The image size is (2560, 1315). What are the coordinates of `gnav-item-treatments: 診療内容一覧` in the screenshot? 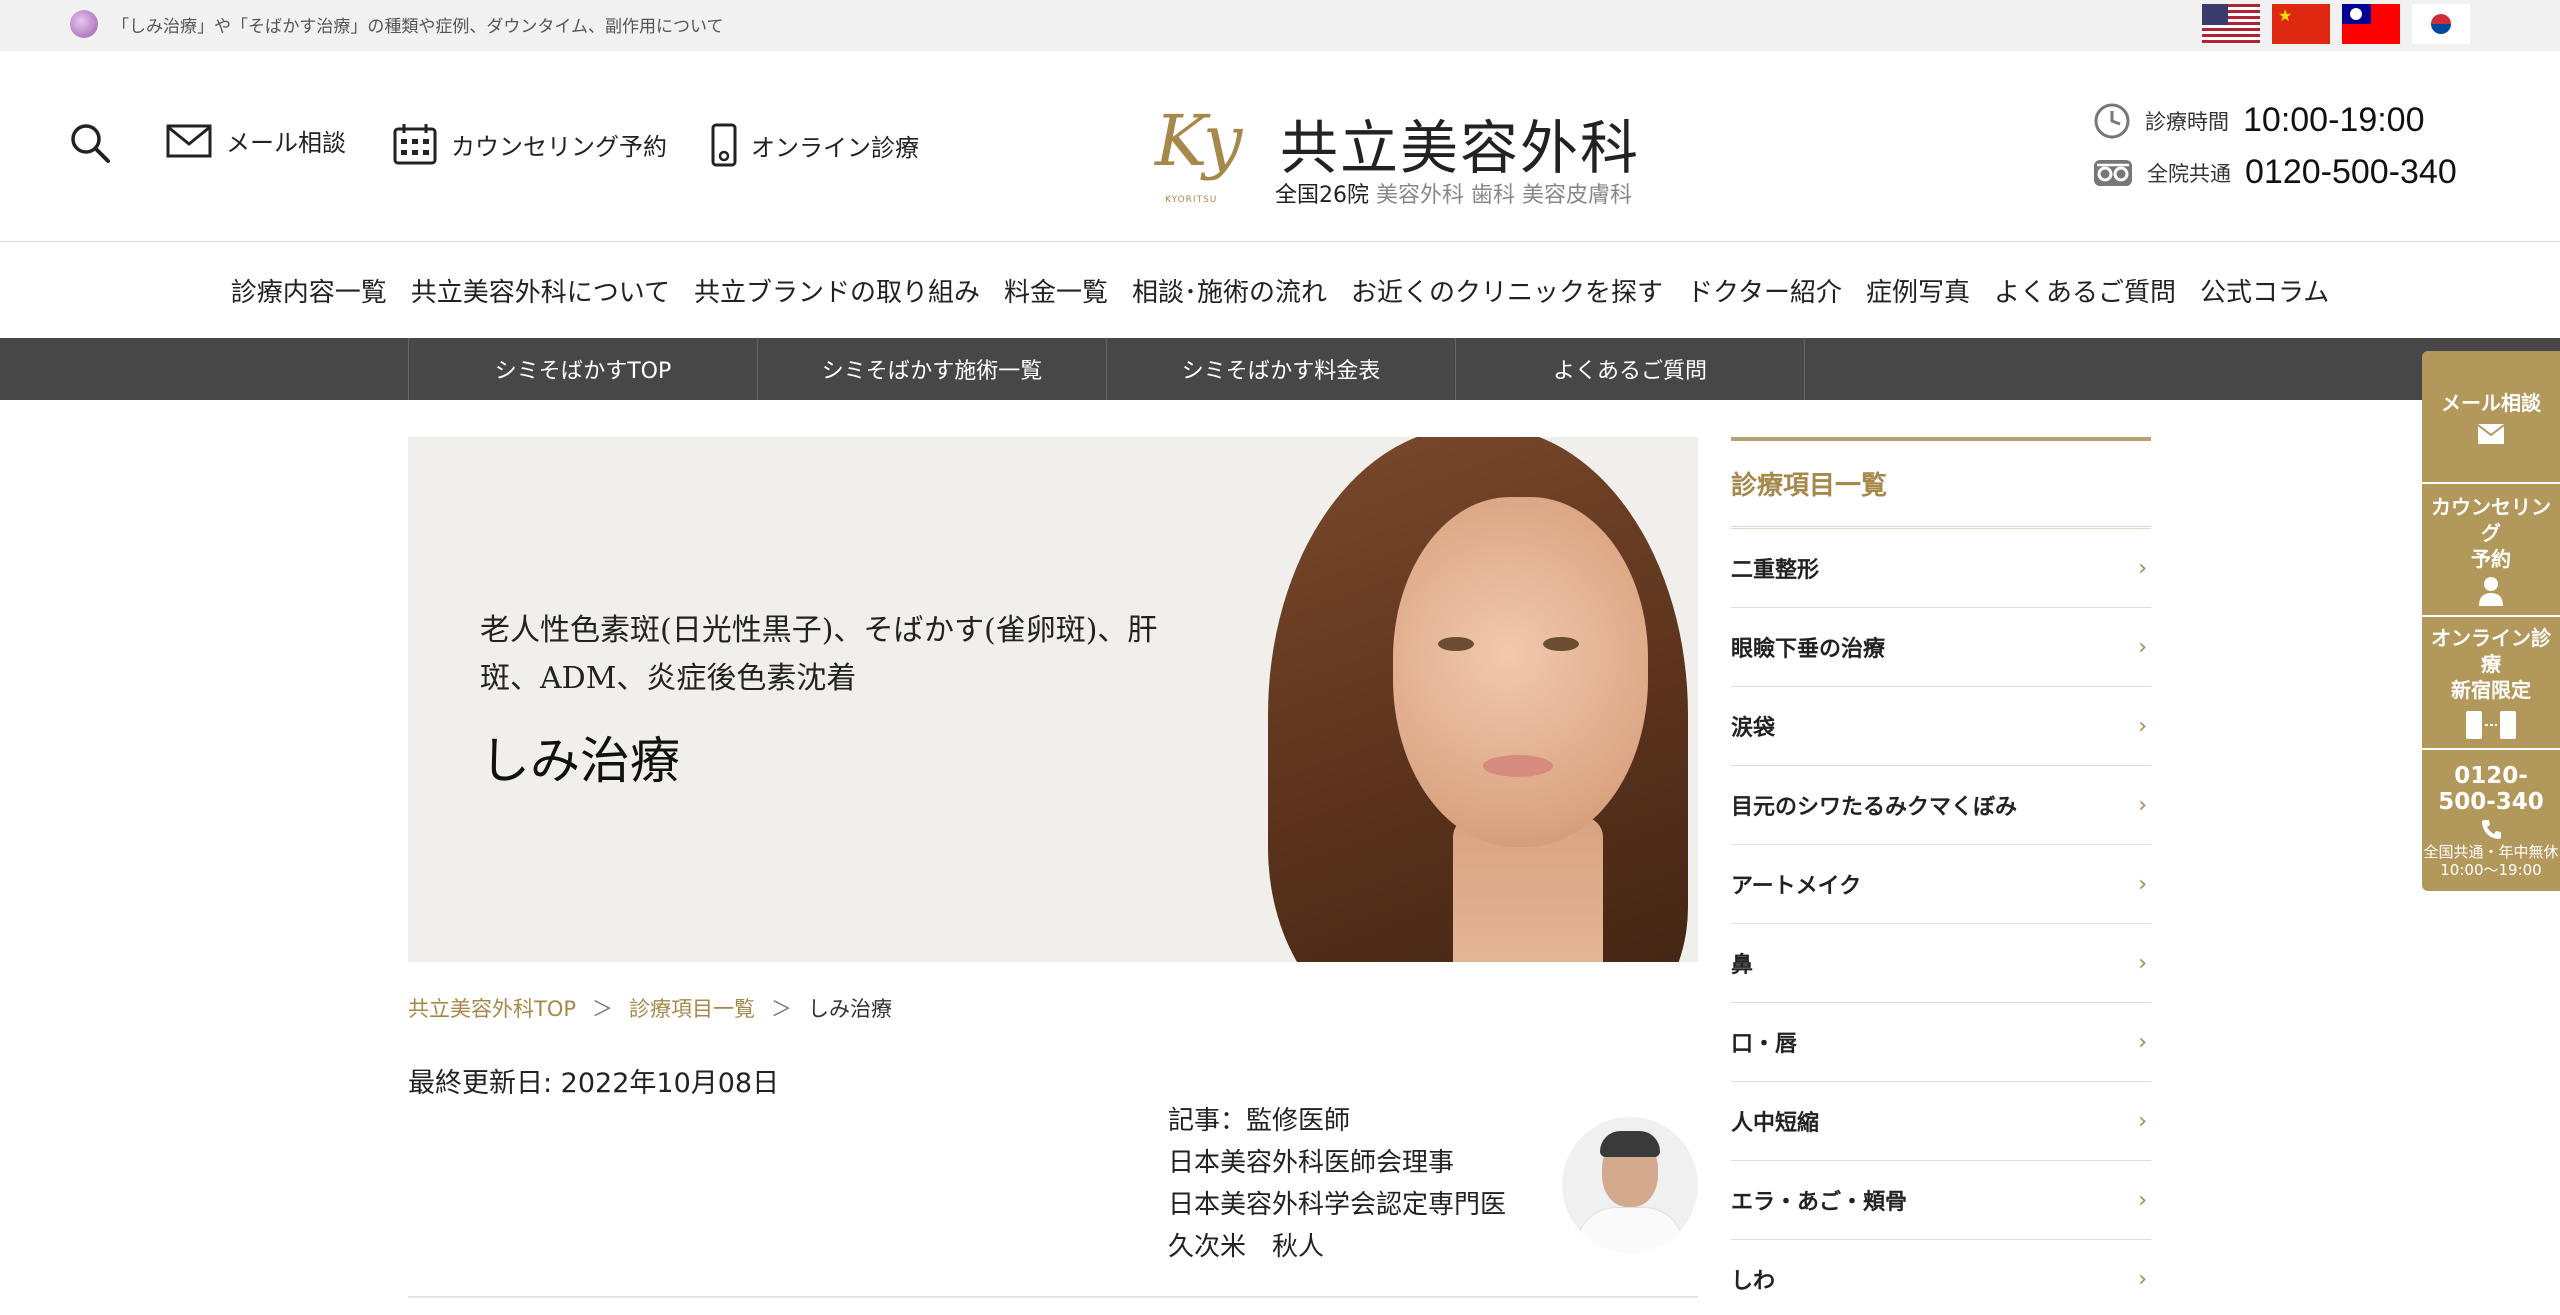 It's located at (309, 290).